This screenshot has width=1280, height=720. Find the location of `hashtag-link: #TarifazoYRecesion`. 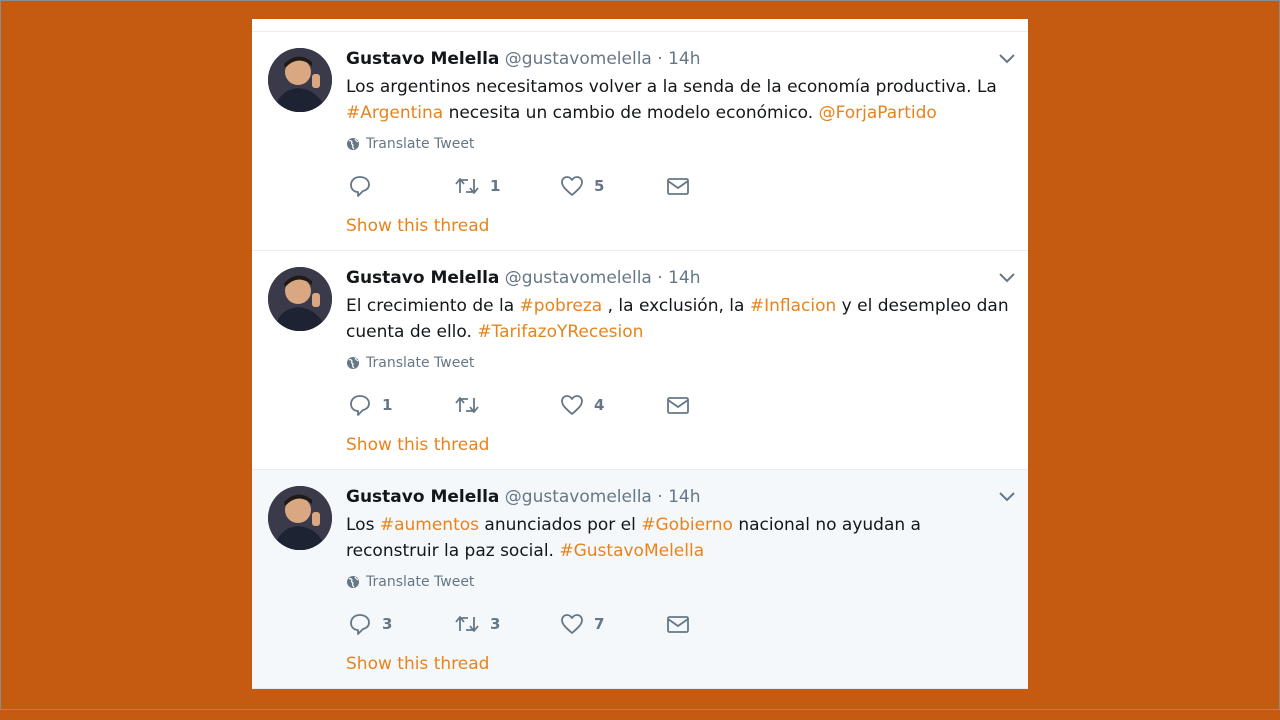

hashtag-link: #TarifazoYRecesion is located at coordinates (560, 332).